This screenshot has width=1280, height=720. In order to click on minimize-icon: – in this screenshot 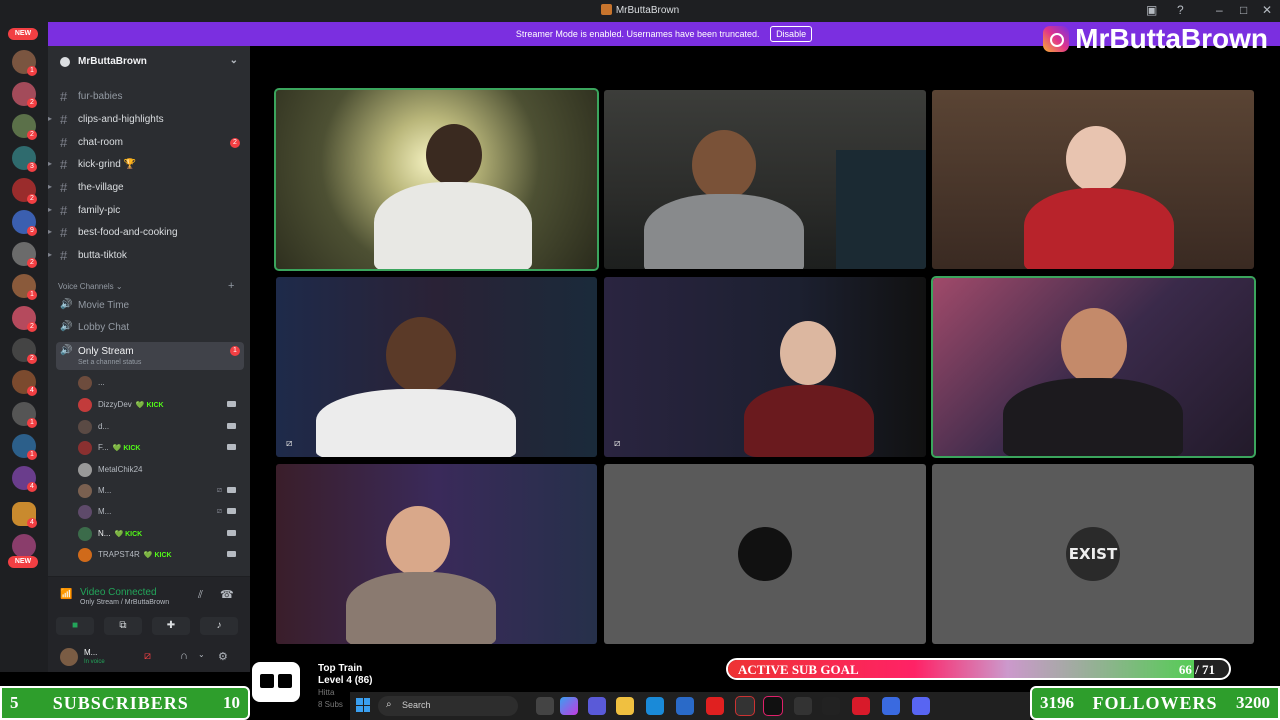, I will do `click(1219, 10)`.